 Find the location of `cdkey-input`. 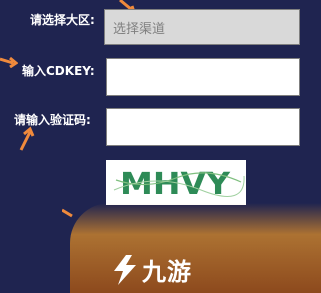

cdkey-input is located at coordinates (203, 77).